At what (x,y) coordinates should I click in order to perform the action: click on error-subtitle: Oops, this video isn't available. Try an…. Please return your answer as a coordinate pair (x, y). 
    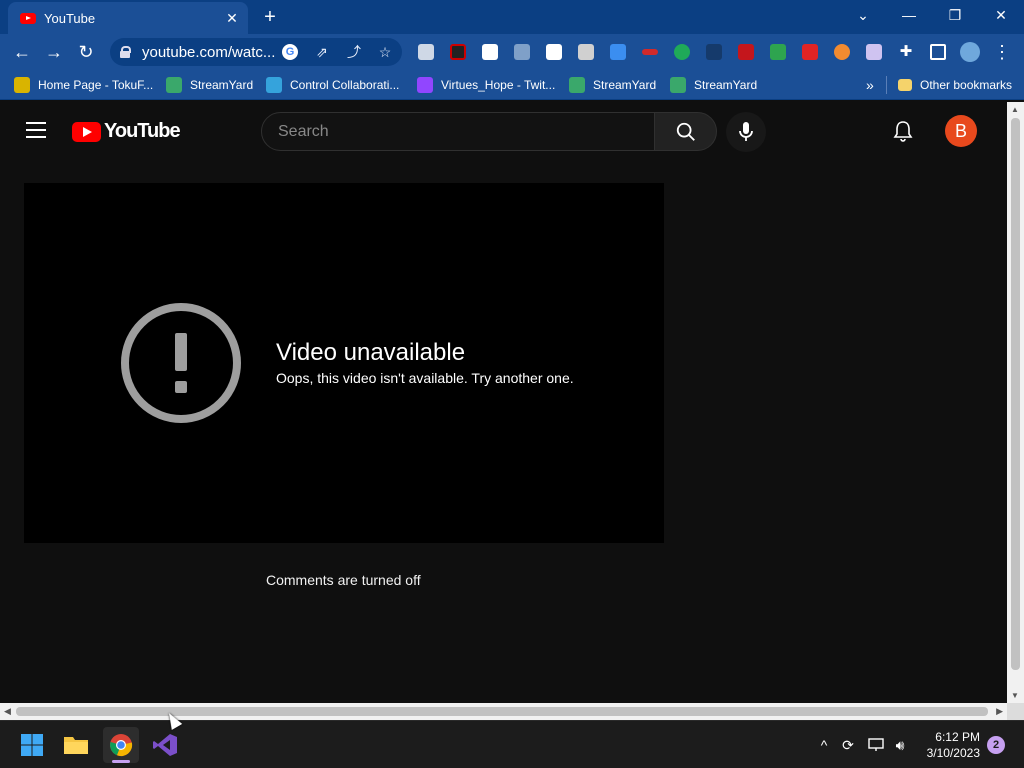
    Looking at the image, I should click on (425, 378).